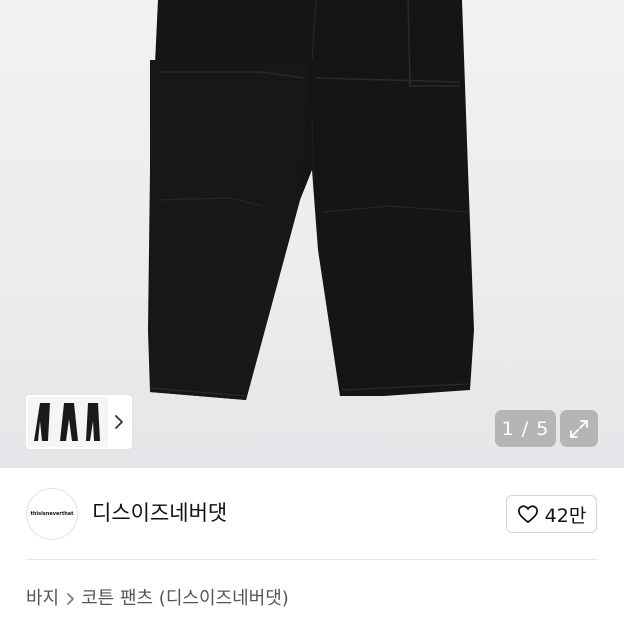 Image resolution: width=624 pixels, height=624 pixels. I want to click on expand-button, so click(579, 428).